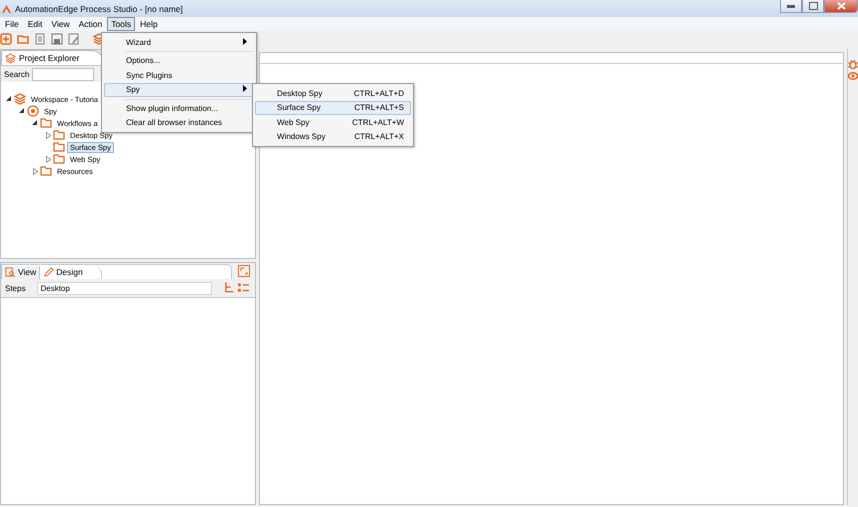 The image size is (858, 507). Describe the element at coordinates (179, 75) in the screenshot. I see `menu-item: Sync Plugins` at that location.